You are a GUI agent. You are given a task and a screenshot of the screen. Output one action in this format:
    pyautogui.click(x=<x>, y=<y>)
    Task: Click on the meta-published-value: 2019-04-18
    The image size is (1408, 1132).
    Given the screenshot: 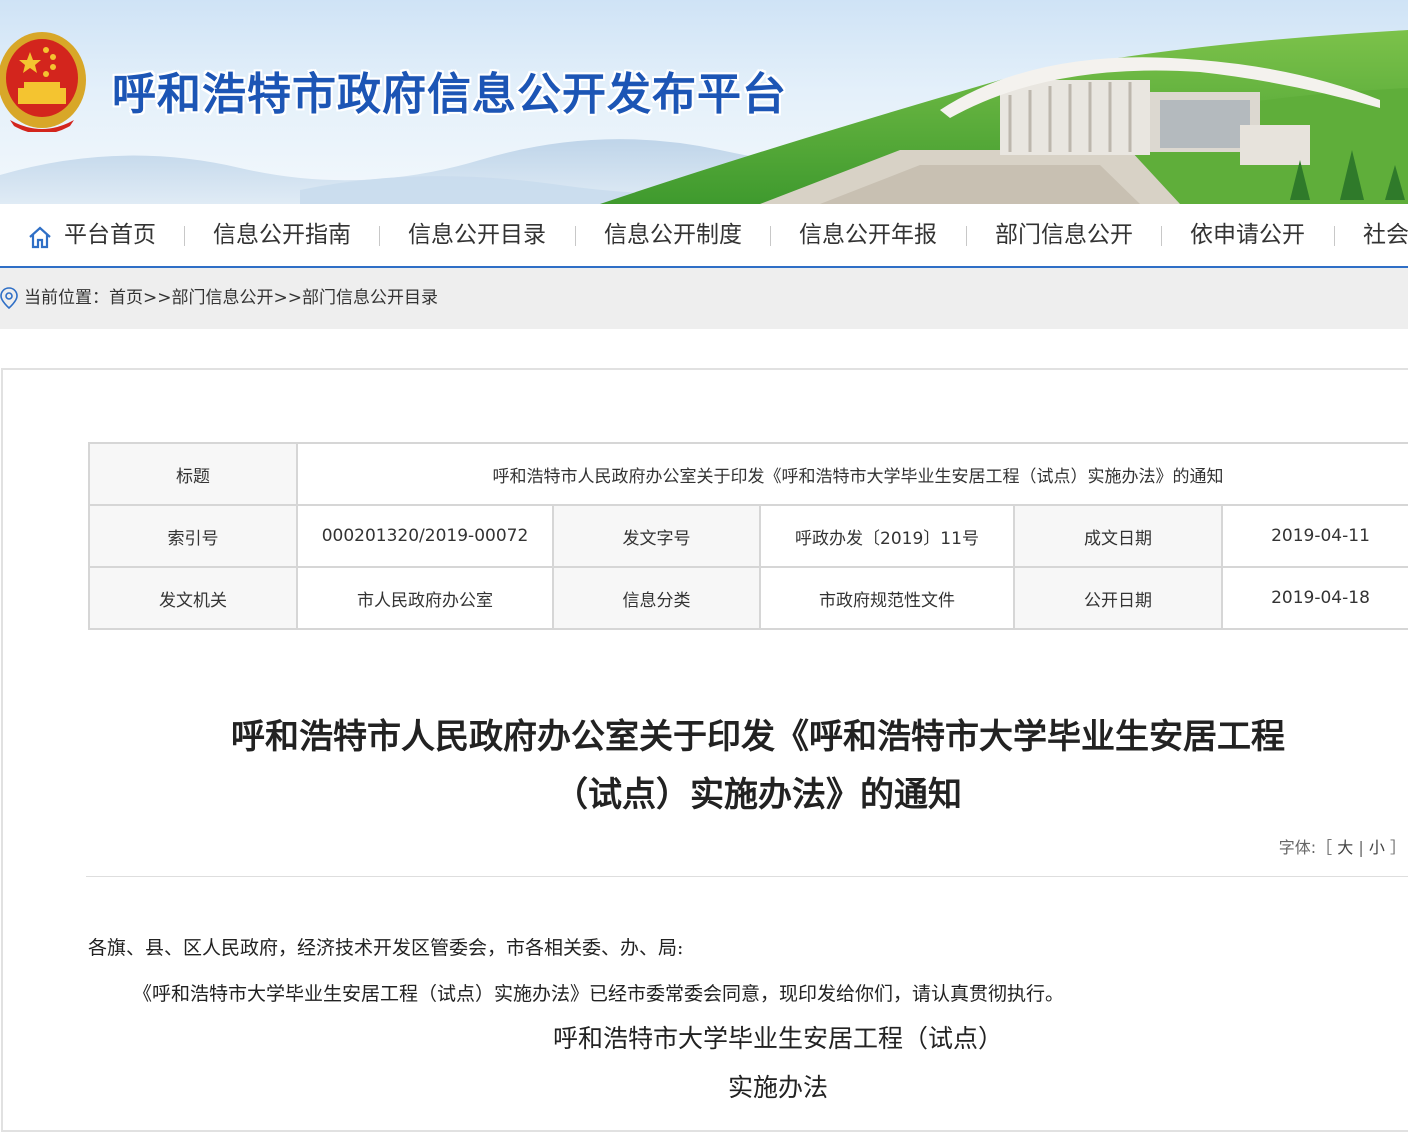 What is the action you would take?
    pyautogui.click(x=1314, y=598)
    